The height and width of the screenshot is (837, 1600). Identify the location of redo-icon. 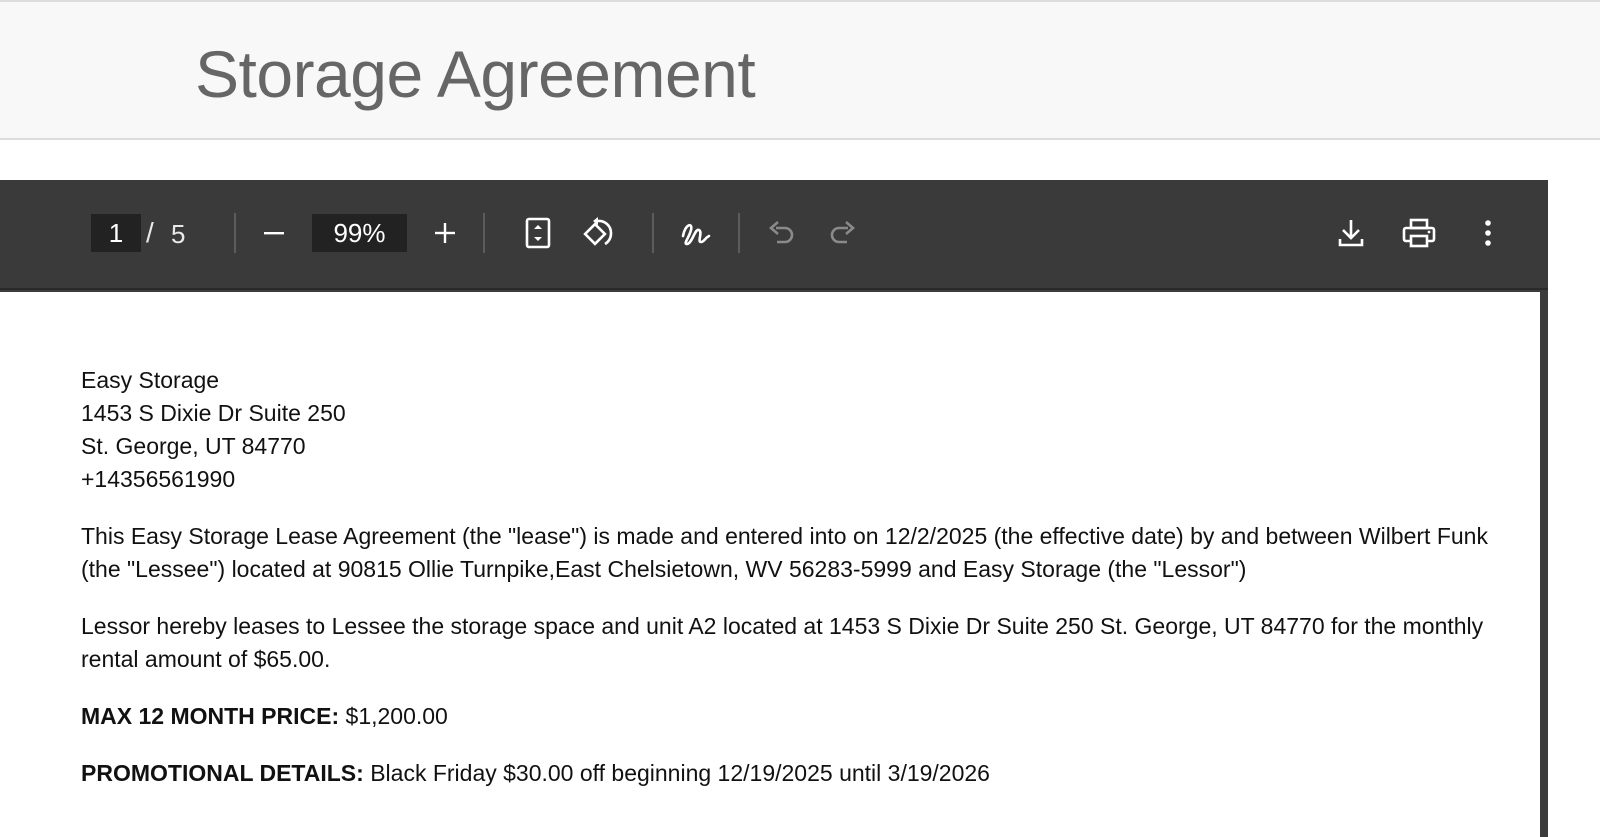
(842, 232).